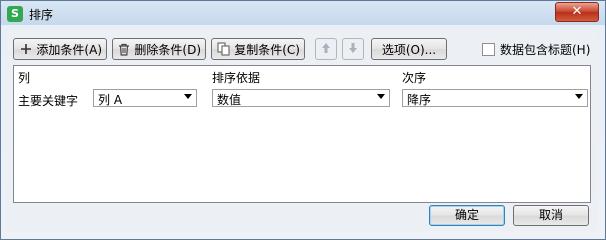 Image resolution: width=606 pixels, height=240 pixels. I want to click on cancel-button: 取消, so click(551, 215).